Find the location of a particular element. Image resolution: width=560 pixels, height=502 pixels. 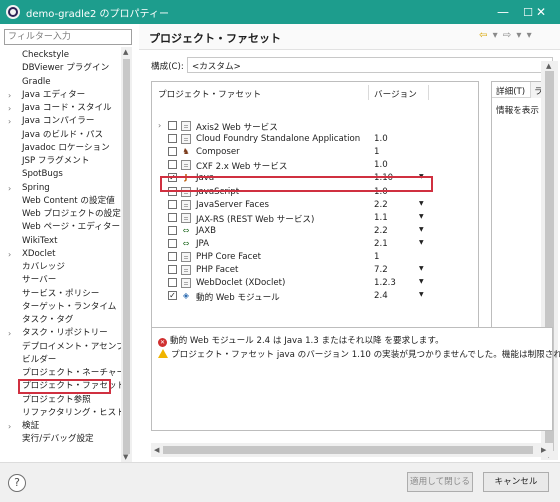

facet-version: 1.1 is located at coordinates (381, 218).